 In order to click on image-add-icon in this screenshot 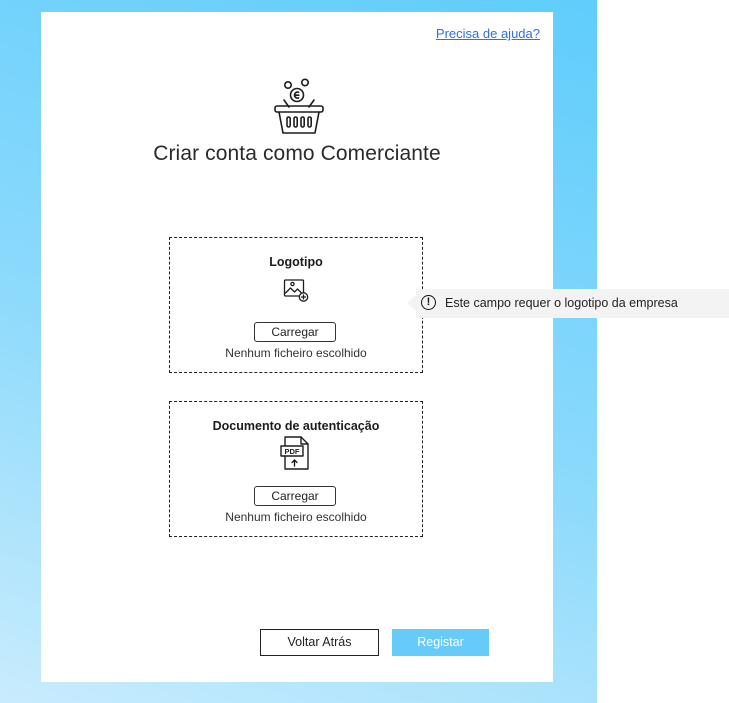, I will do `click(296, 290)`.